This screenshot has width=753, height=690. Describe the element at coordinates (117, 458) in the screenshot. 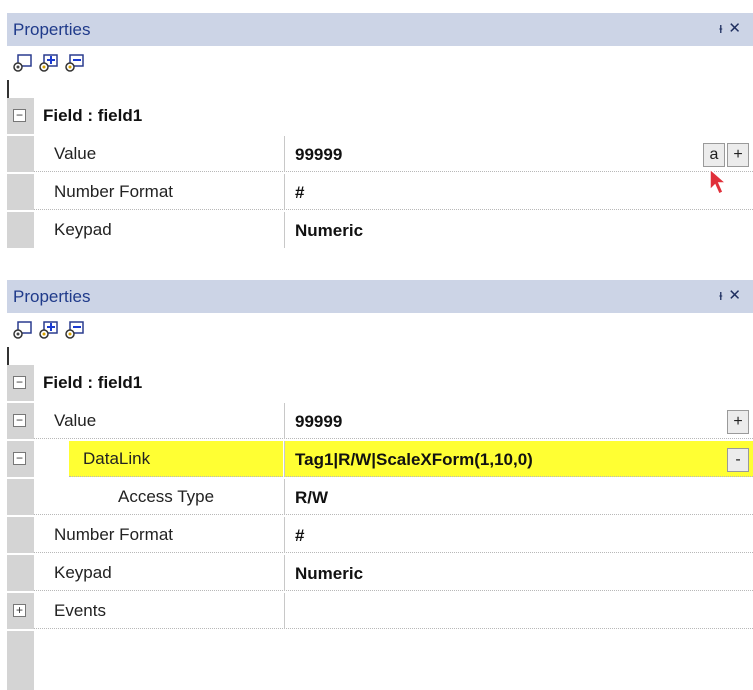

I see `property-name: DataLink` at that location.